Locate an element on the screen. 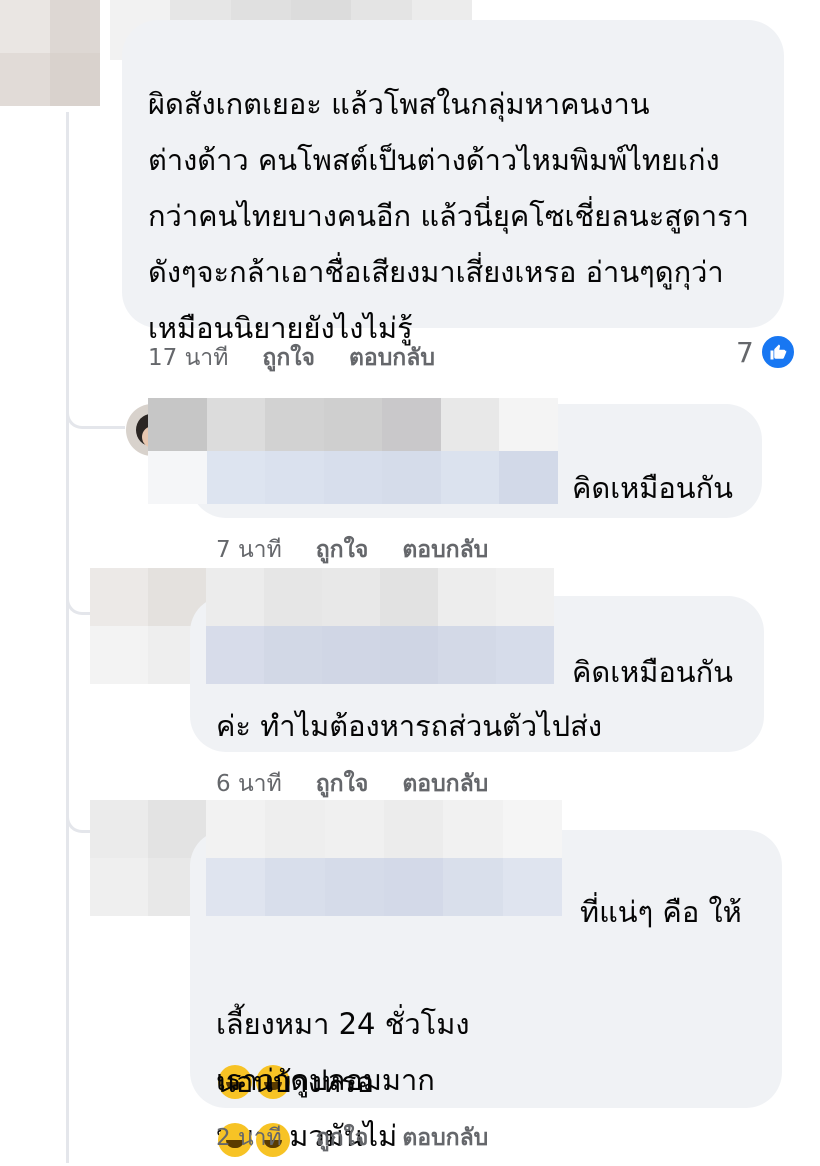 The image size is (820, 1166). reply-text: ที่แน่ๆ คือ ให้ is located at coordinates (661, 912).